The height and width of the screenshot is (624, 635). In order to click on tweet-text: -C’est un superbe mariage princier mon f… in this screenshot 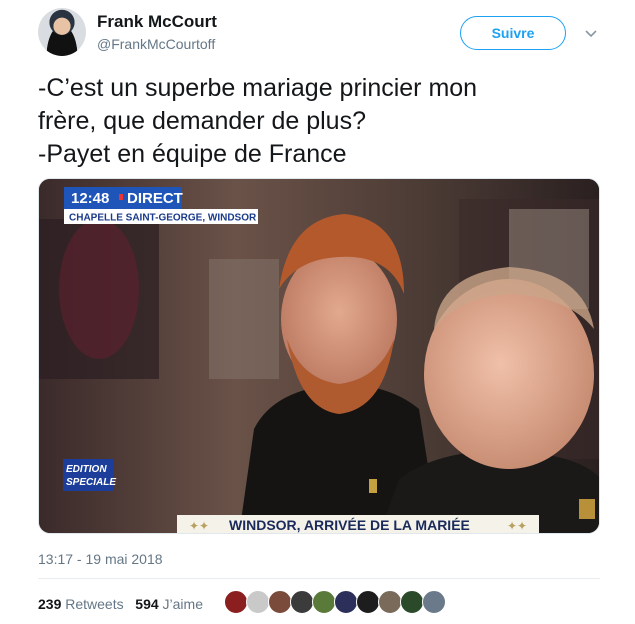, I will do `click(318, 121)`.